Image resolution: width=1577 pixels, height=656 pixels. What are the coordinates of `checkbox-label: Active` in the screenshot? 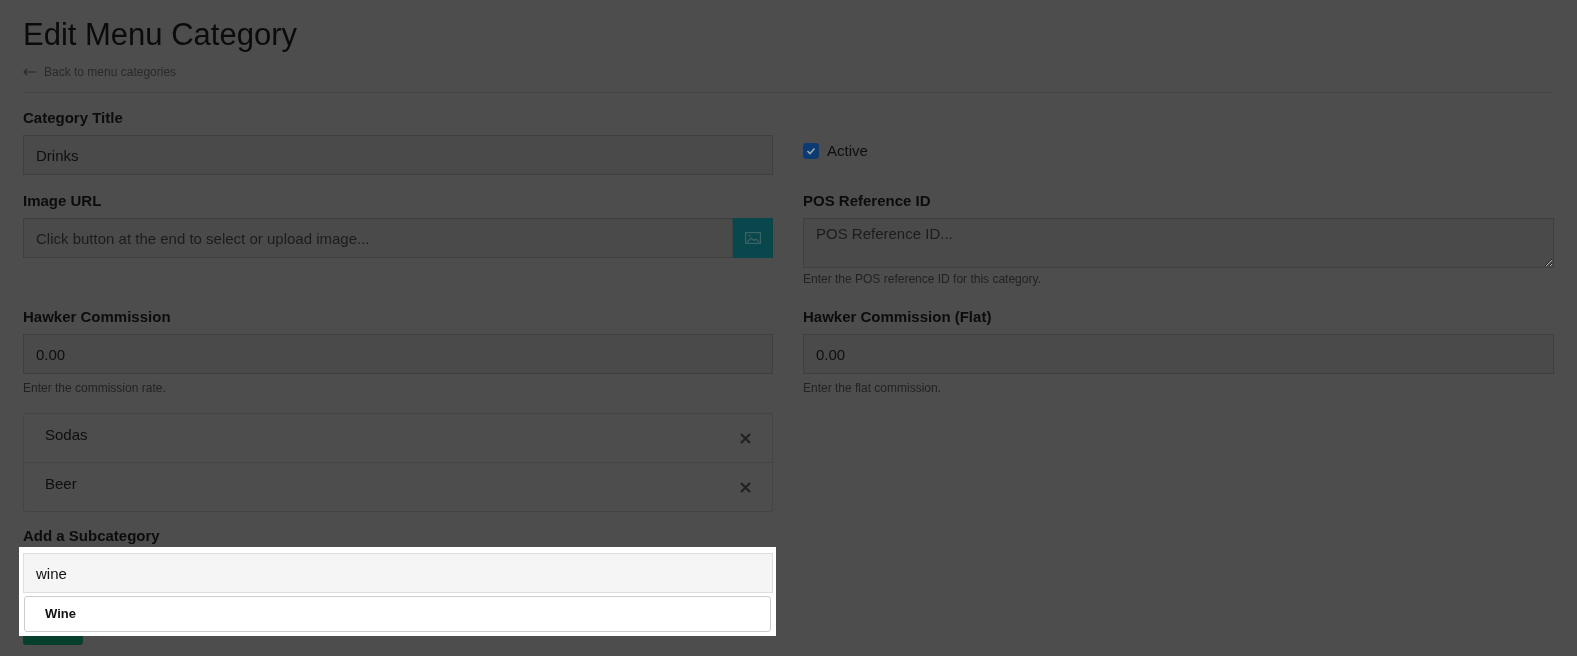 It's located at (847, 150).